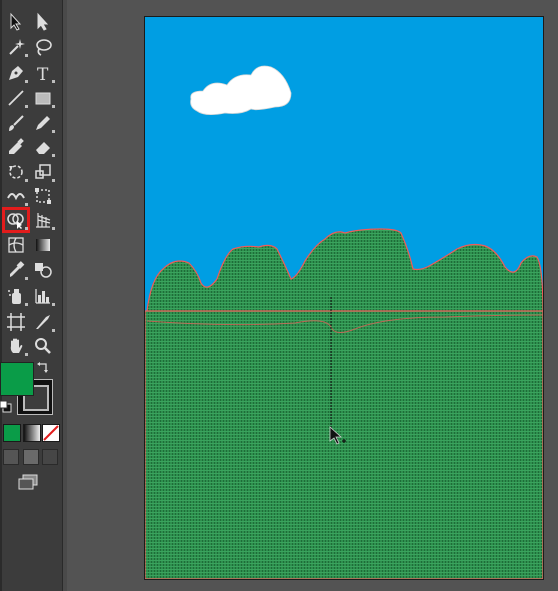  I want to click on pen-tool, so click(16, 73).